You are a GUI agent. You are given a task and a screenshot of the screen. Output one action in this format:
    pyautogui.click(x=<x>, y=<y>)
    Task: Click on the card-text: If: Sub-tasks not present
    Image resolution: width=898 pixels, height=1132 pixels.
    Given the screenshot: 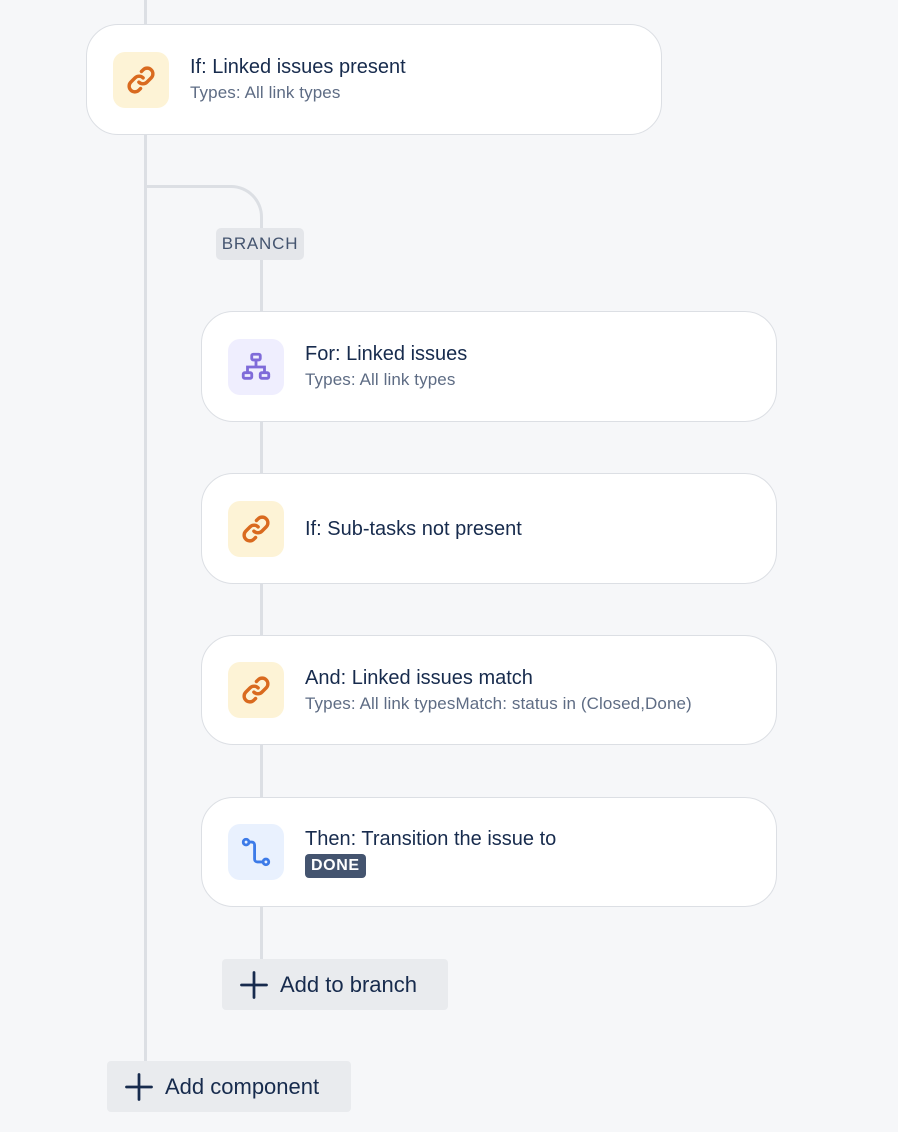 What is the action you would take?
    pyautogui.click(x=413, y=529)
    